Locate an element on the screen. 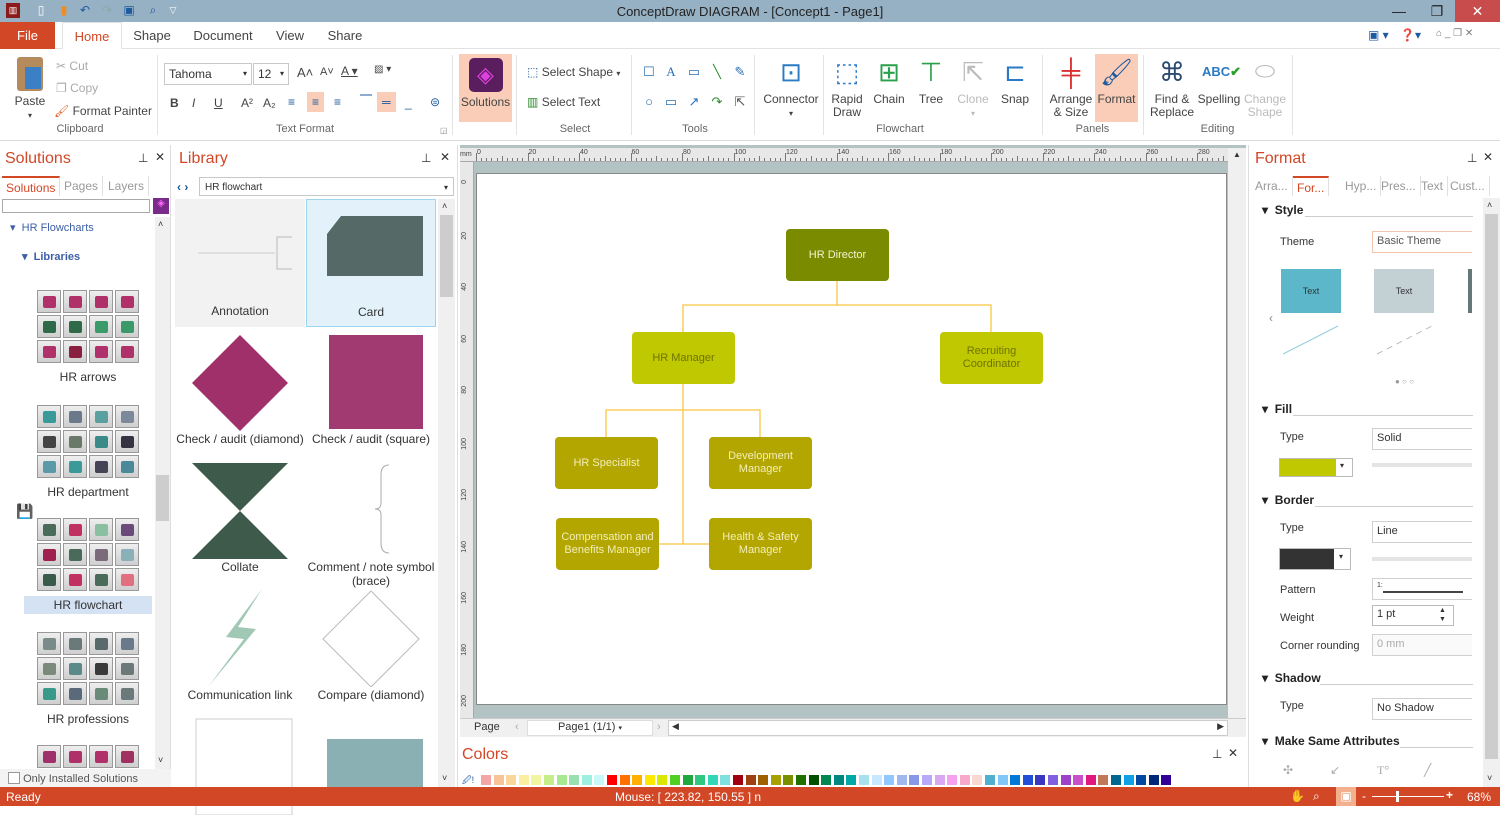  pan-icon: ✋ is located at coordinates (1297, 796).